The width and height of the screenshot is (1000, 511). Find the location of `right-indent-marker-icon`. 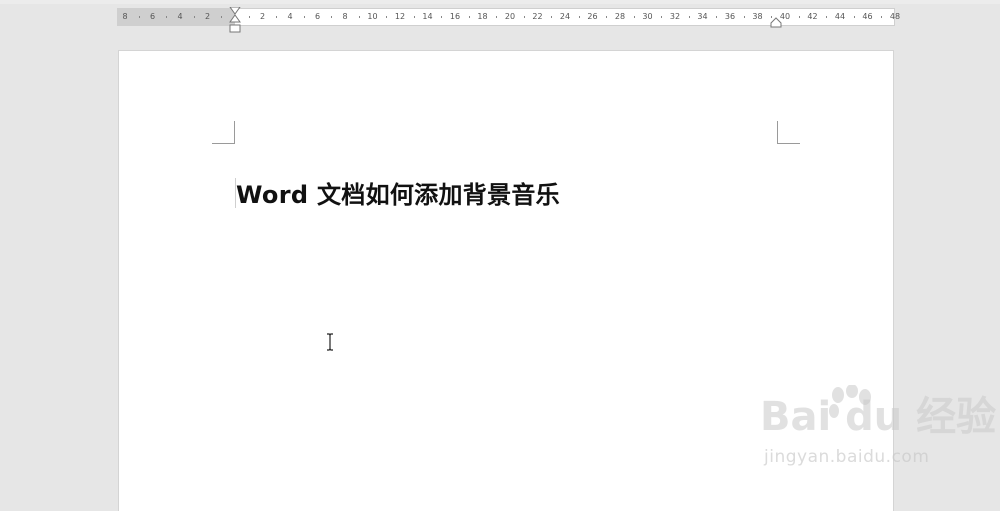

right-indent-marker-icon is located at coordinates (776, 22).